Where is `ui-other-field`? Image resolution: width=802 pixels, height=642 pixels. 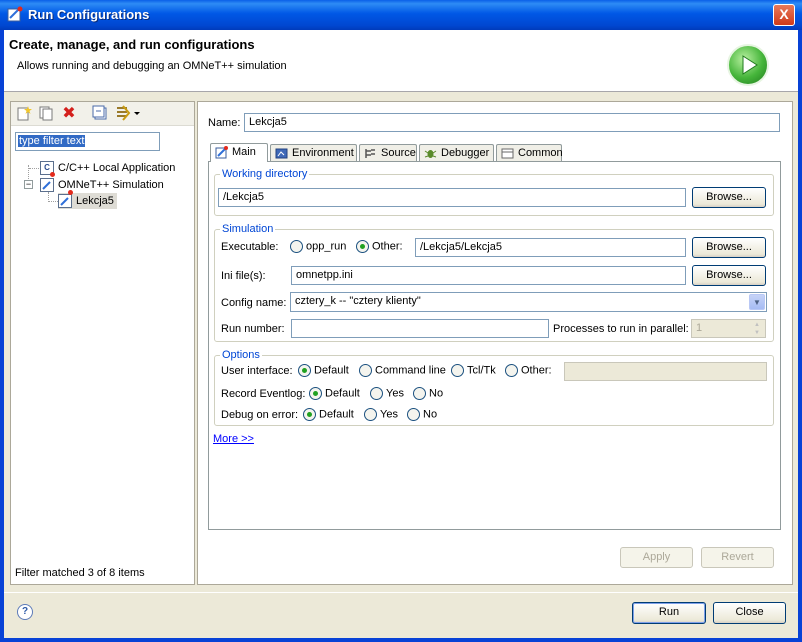 ui-other-field is located at coordinates (665, 371).